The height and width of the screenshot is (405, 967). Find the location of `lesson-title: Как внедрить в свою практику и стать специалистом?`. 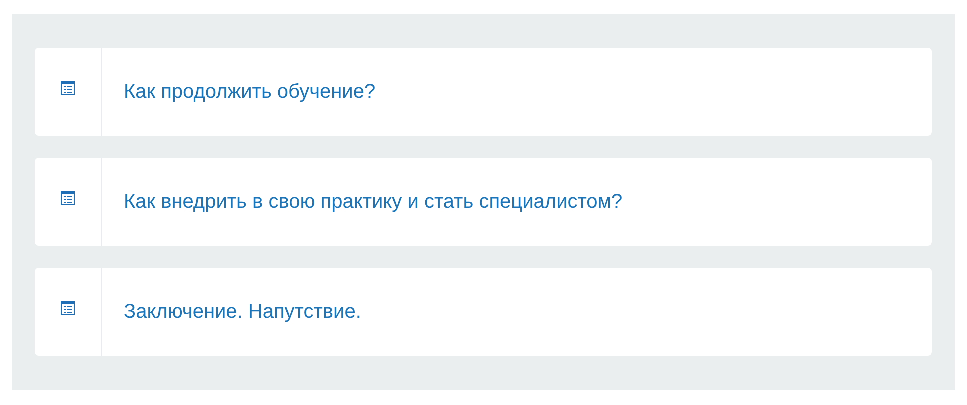

lesson-title: Как внедрить в свою практику и стать специалистом? is located at coordinates (373, 202).